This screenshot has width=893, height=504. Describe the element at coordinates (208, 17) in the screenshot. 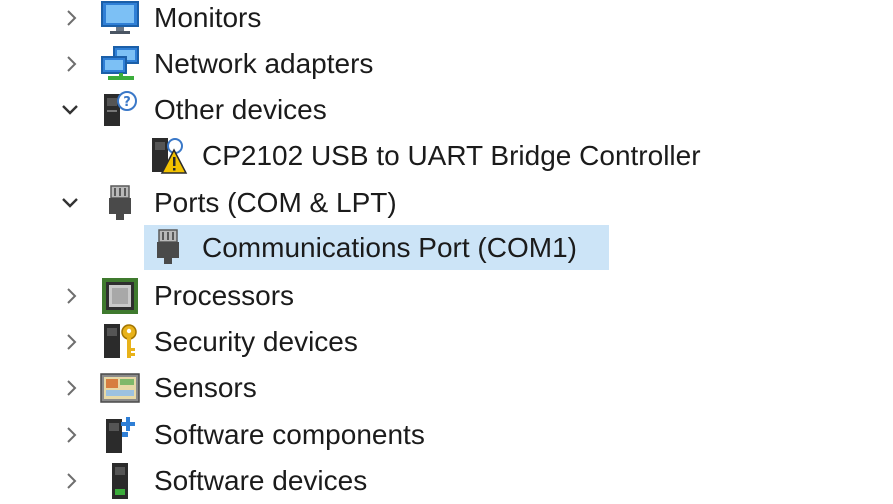

I see `tree-item-label: Monitors` at that location.